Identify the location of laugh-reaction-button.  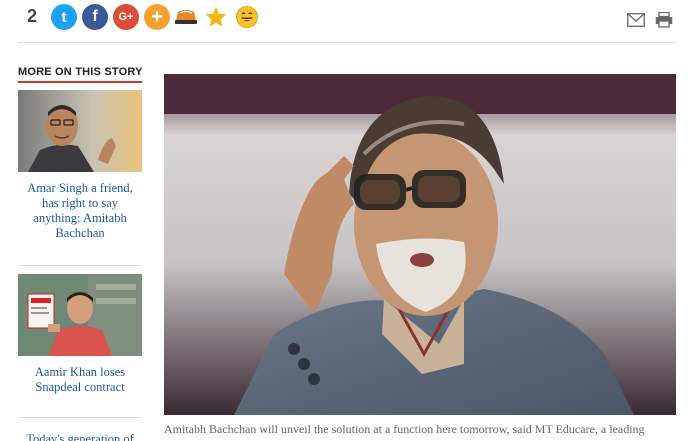
(247, 17).